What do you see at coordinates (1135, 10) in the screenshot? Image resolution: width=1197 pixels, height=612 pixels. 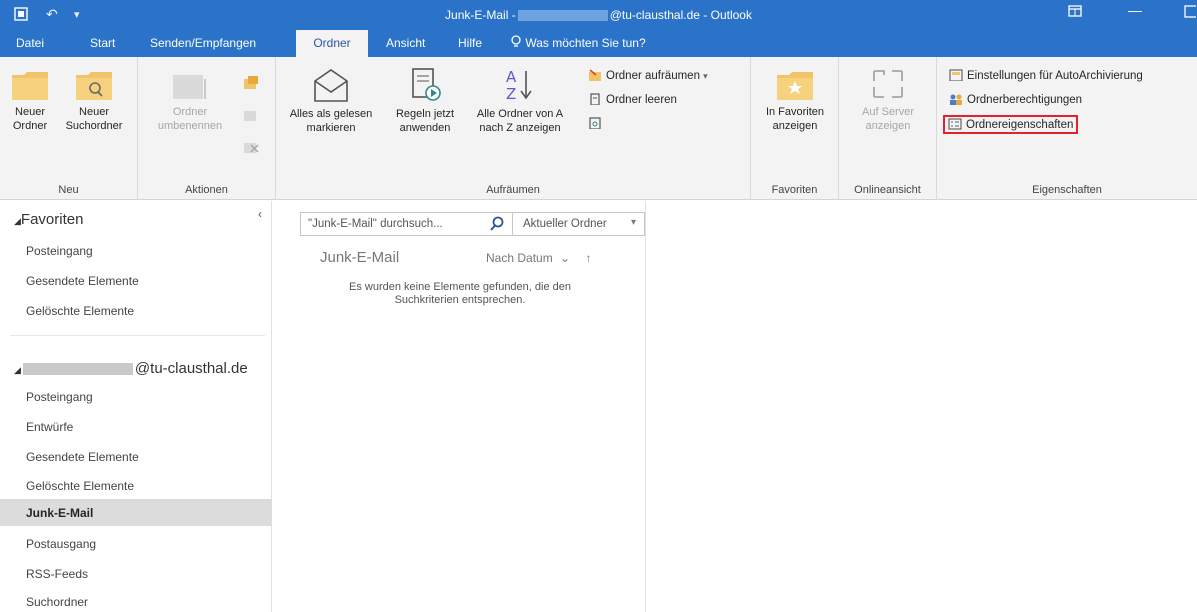 I see `minimize-icon: —` at bounding box center [1135, 10].